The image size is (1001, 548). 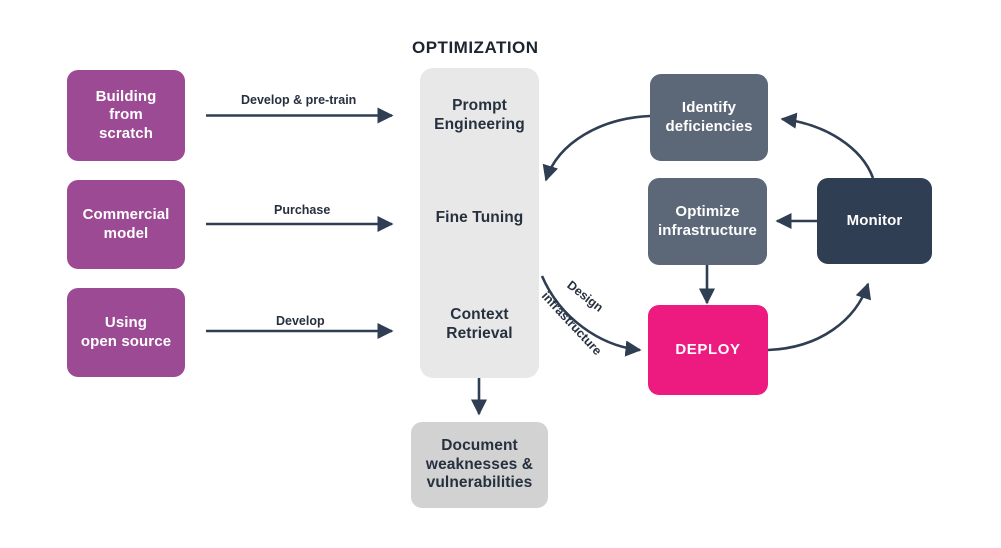 I want to click on node-label: Optimize infrastructure, so click(x=707, y=221).